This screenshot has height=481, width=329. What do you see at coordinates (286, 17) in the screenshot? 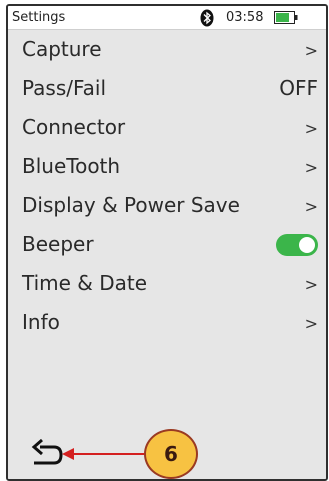
I see `battery-icon` at bounding box center [286, 17].